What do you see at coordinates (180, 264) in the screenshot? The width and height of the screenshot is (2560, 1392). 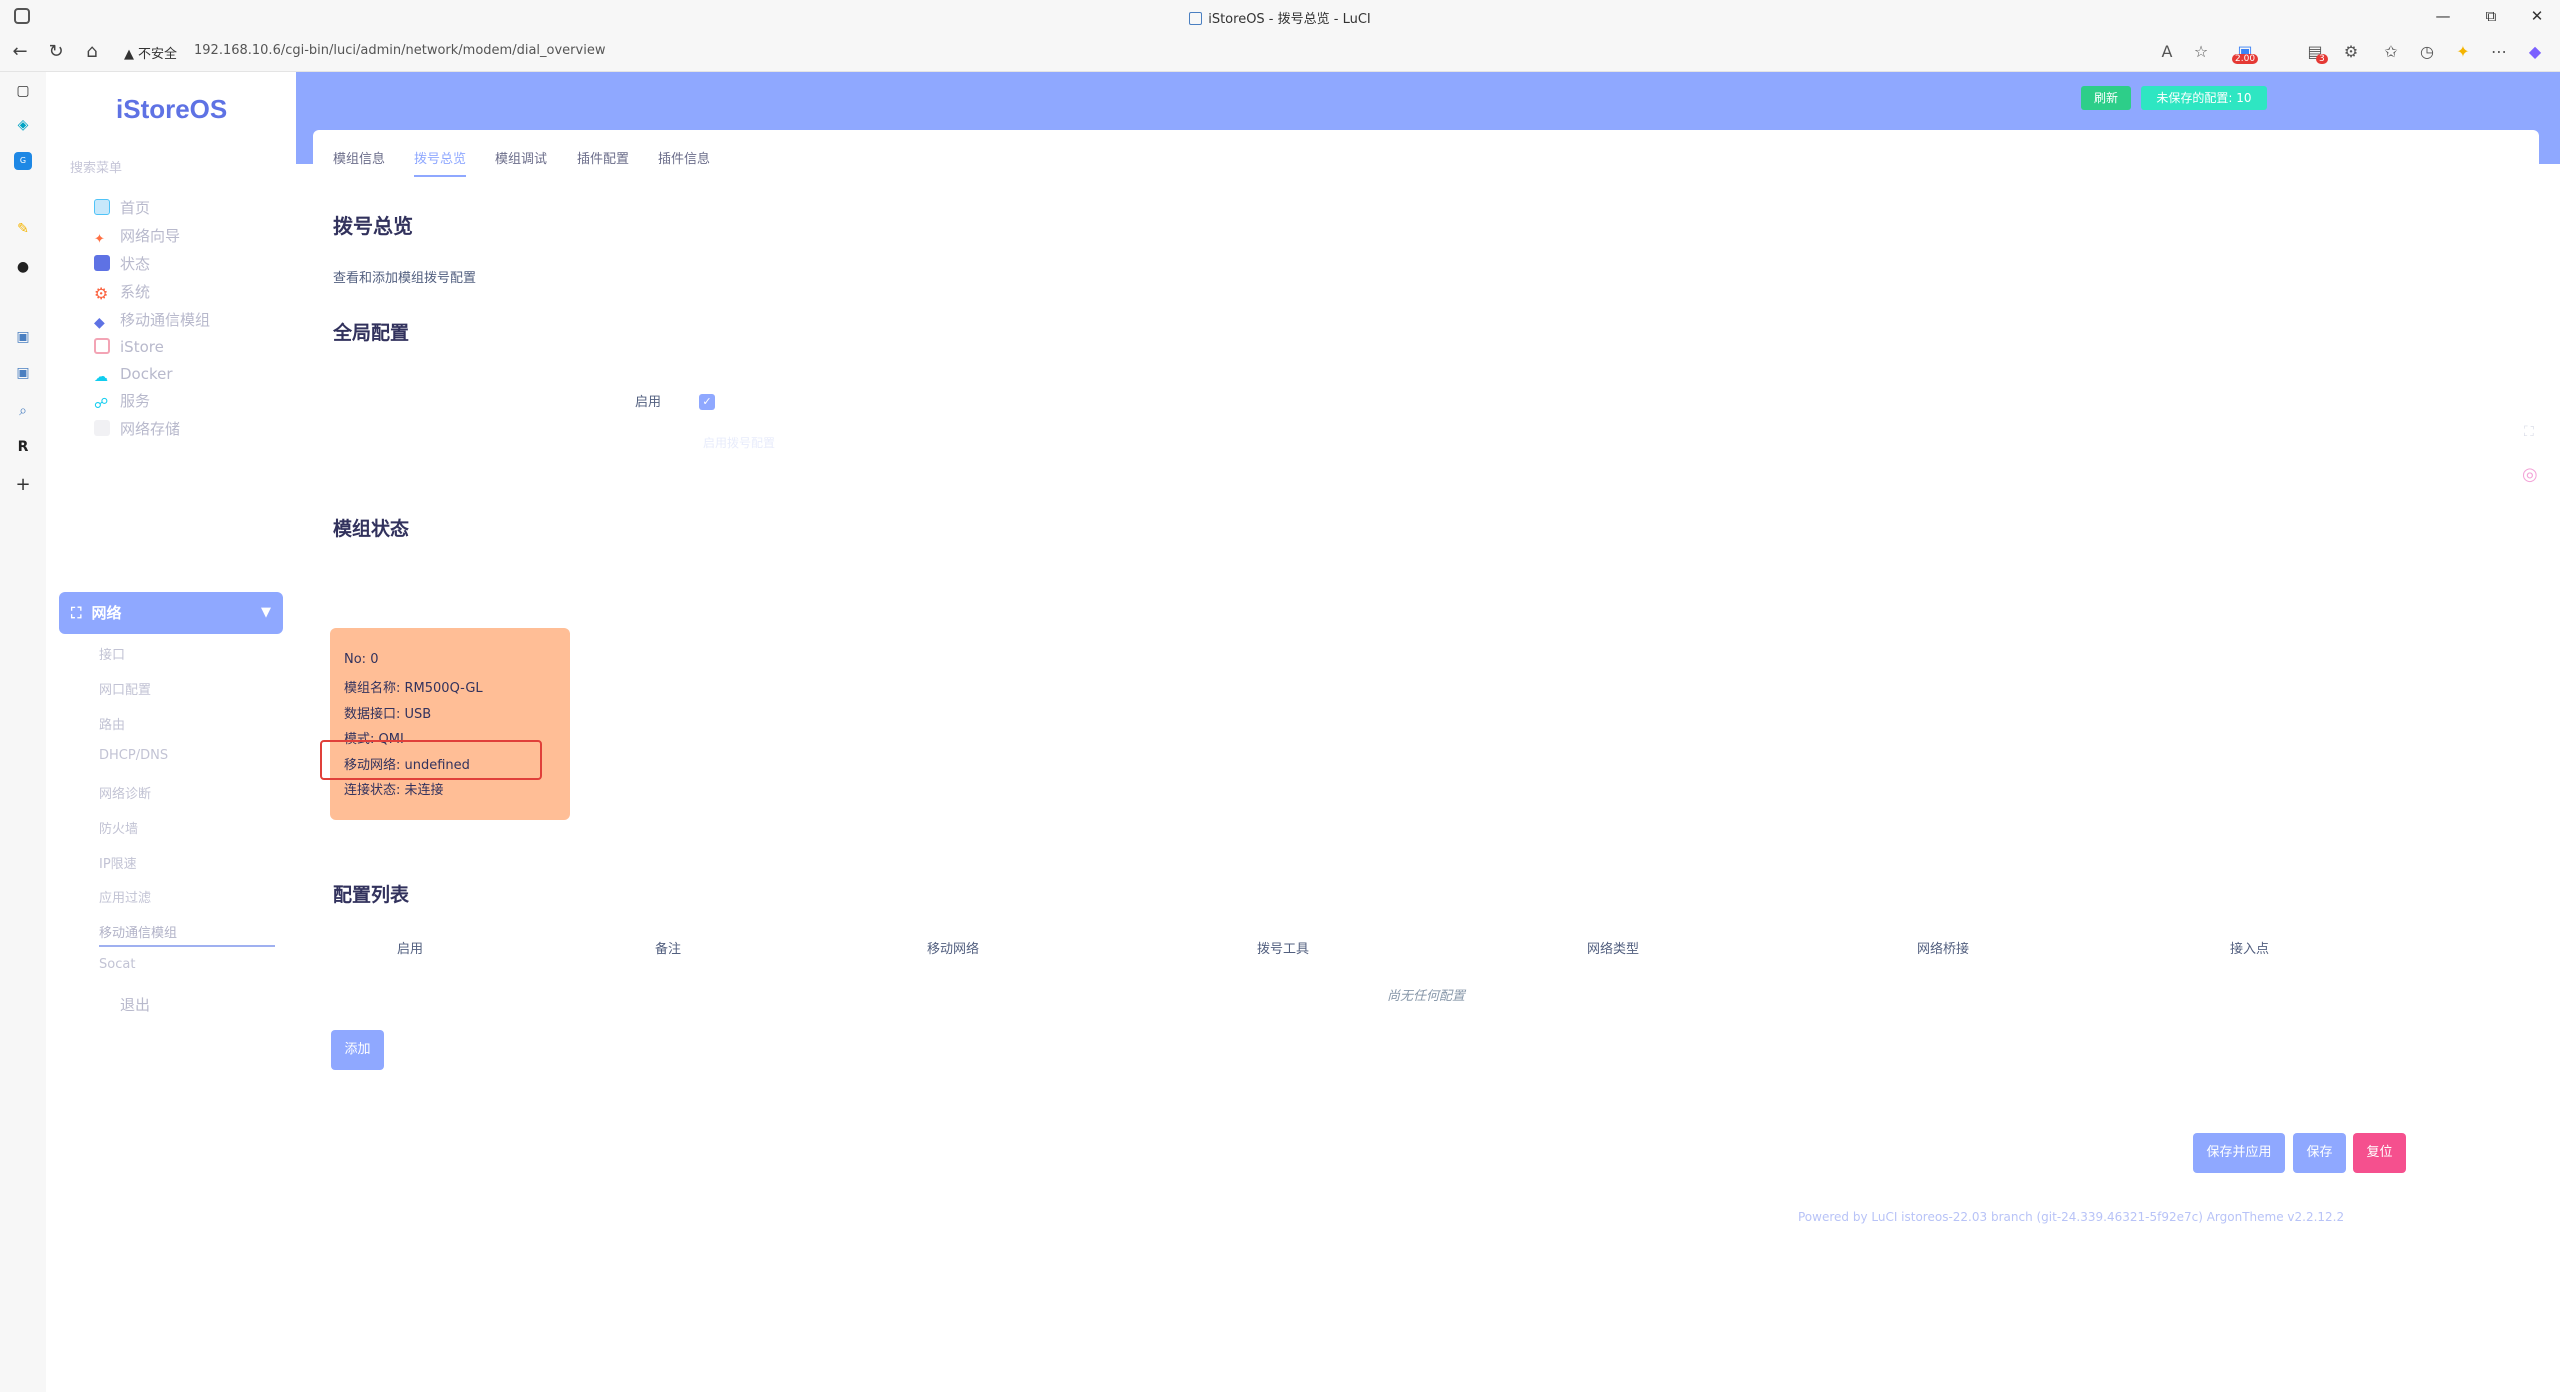 I see `nav-item-status: 状态` at bounding box center [180, 264].